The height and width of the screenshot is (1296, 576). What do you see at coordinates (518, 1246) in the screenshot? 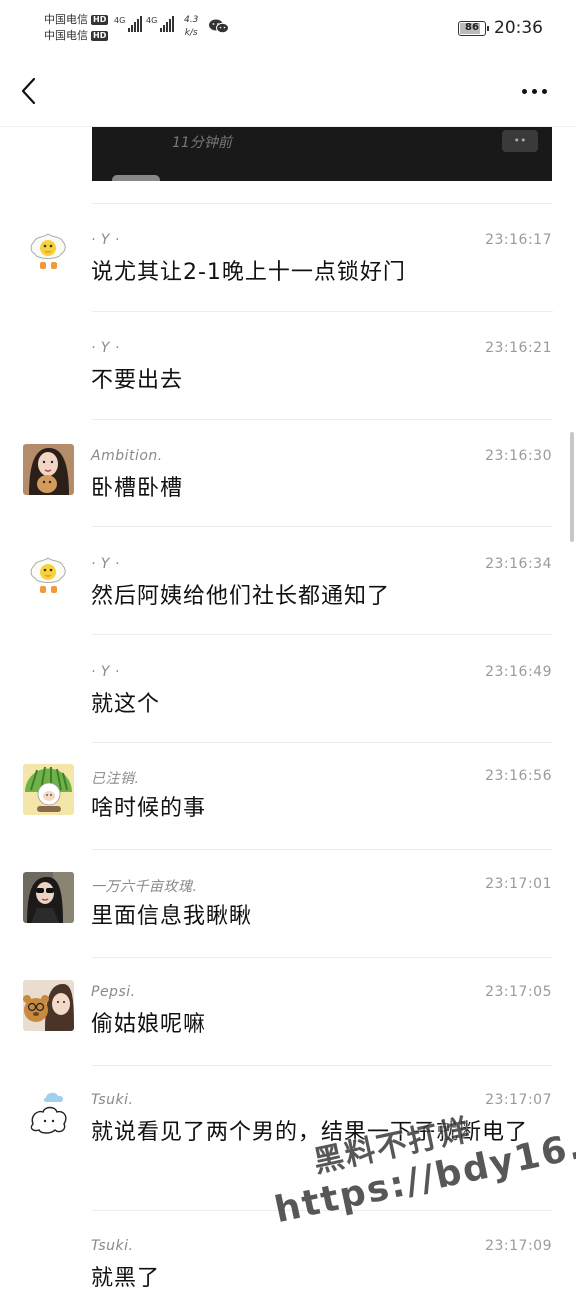
I see `message-time: 23:17:09` at bounding box center [518, 1246].